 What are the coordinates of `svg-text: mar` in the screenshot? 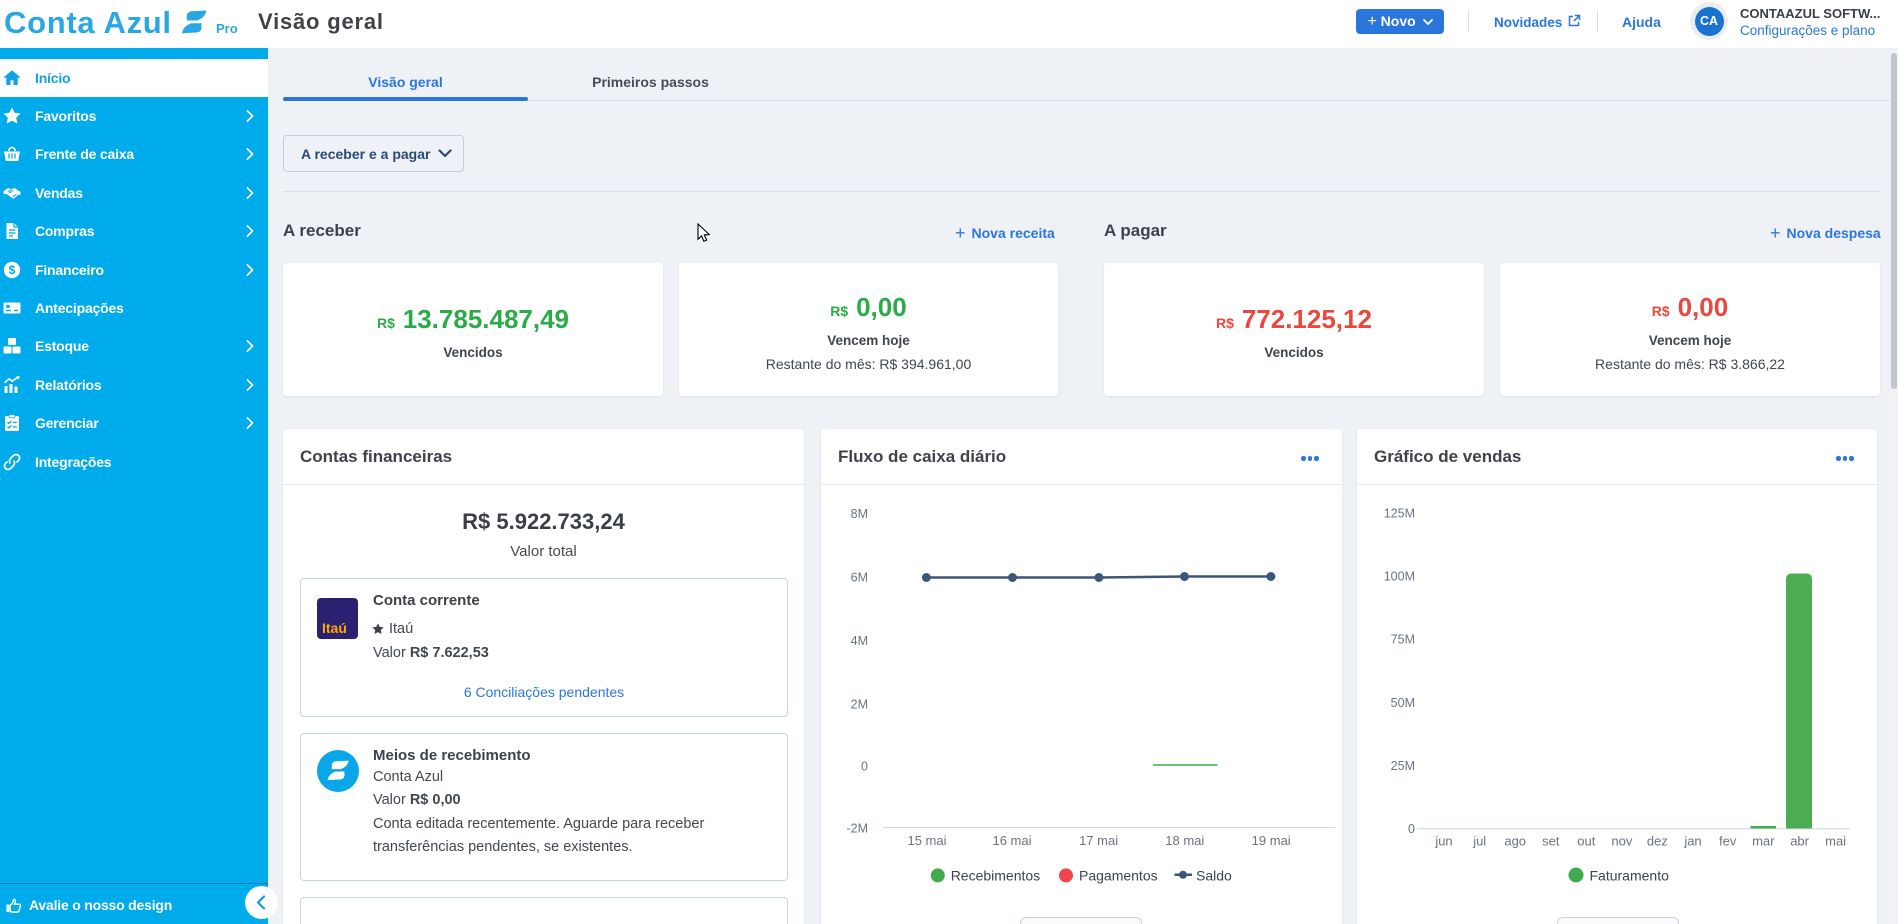 It's located at (1763, 841).